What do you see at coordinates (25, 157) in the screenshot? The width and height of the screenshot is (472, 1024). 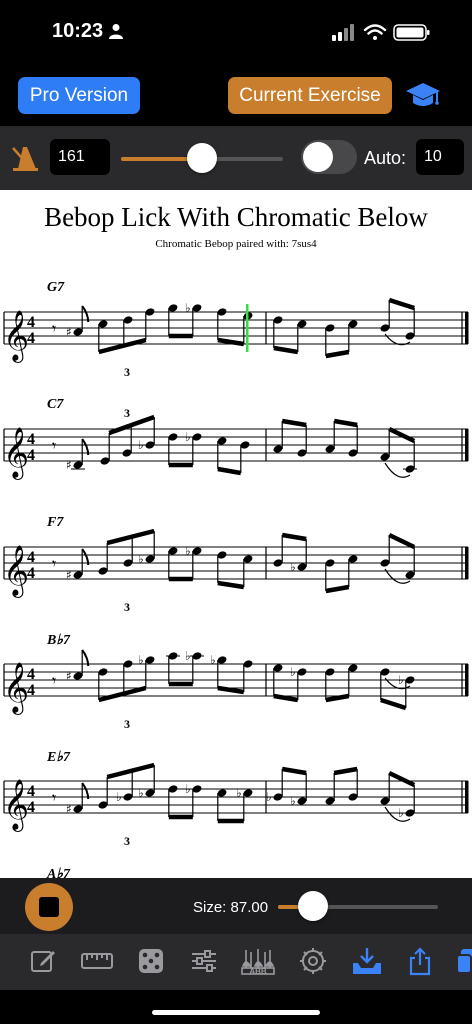 I see `metronome-icon` at bounding box center [25, 157].